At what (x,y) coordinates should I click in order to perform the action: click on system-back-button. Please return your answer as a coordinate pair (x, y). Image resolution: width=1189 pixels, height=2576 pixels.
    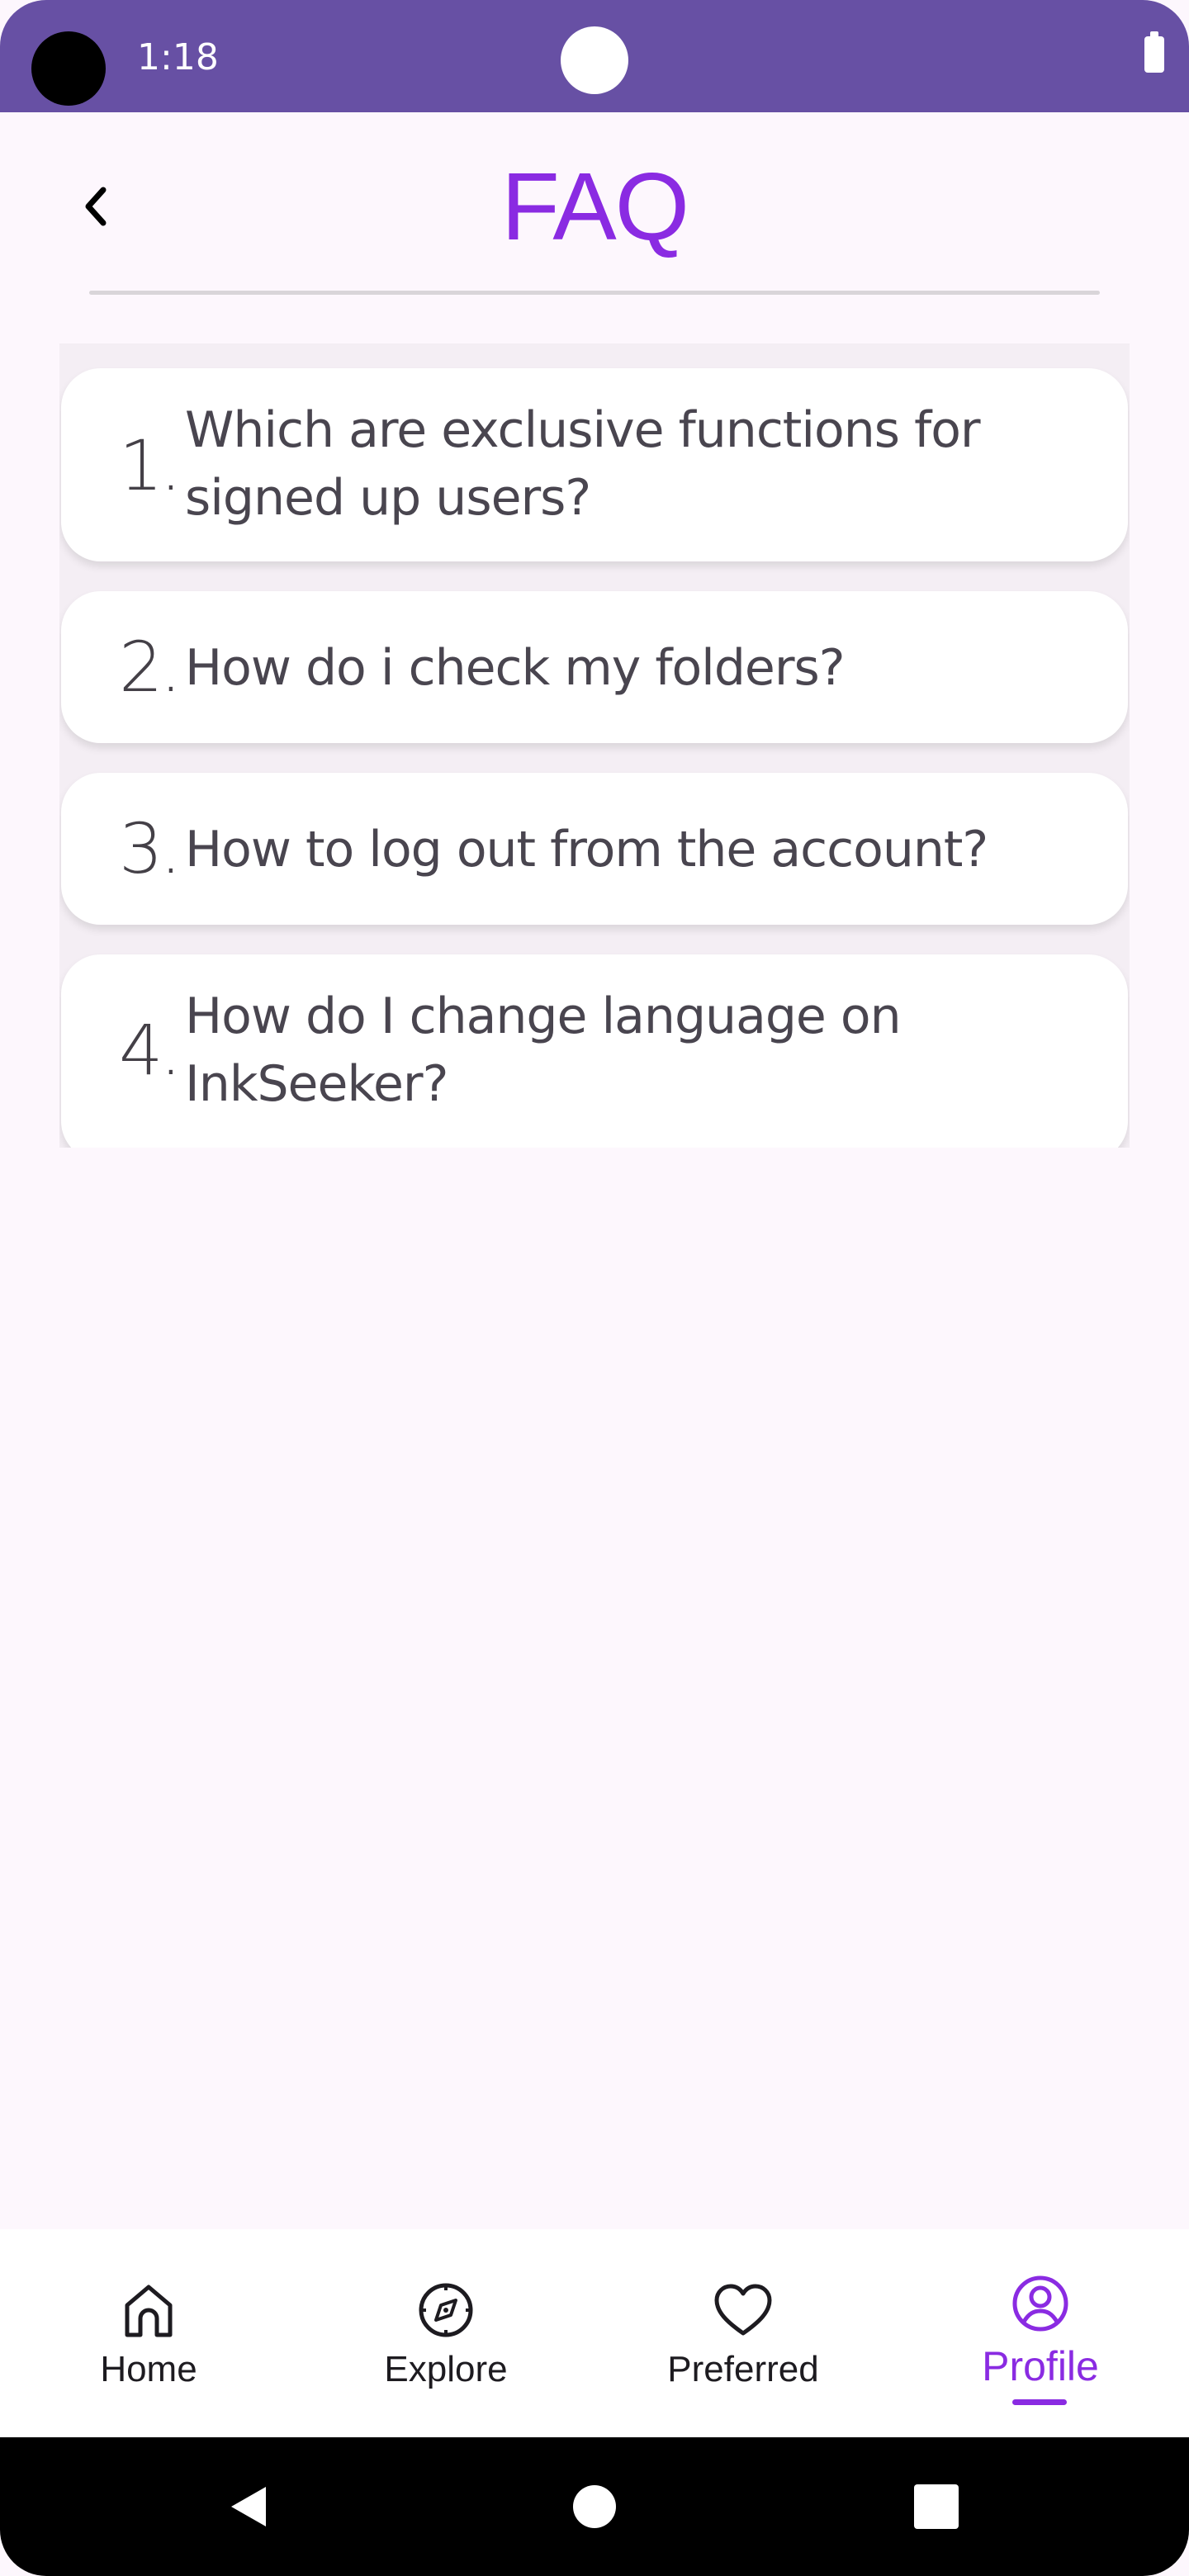
    Looking at the image, I should click on (249, 2506).